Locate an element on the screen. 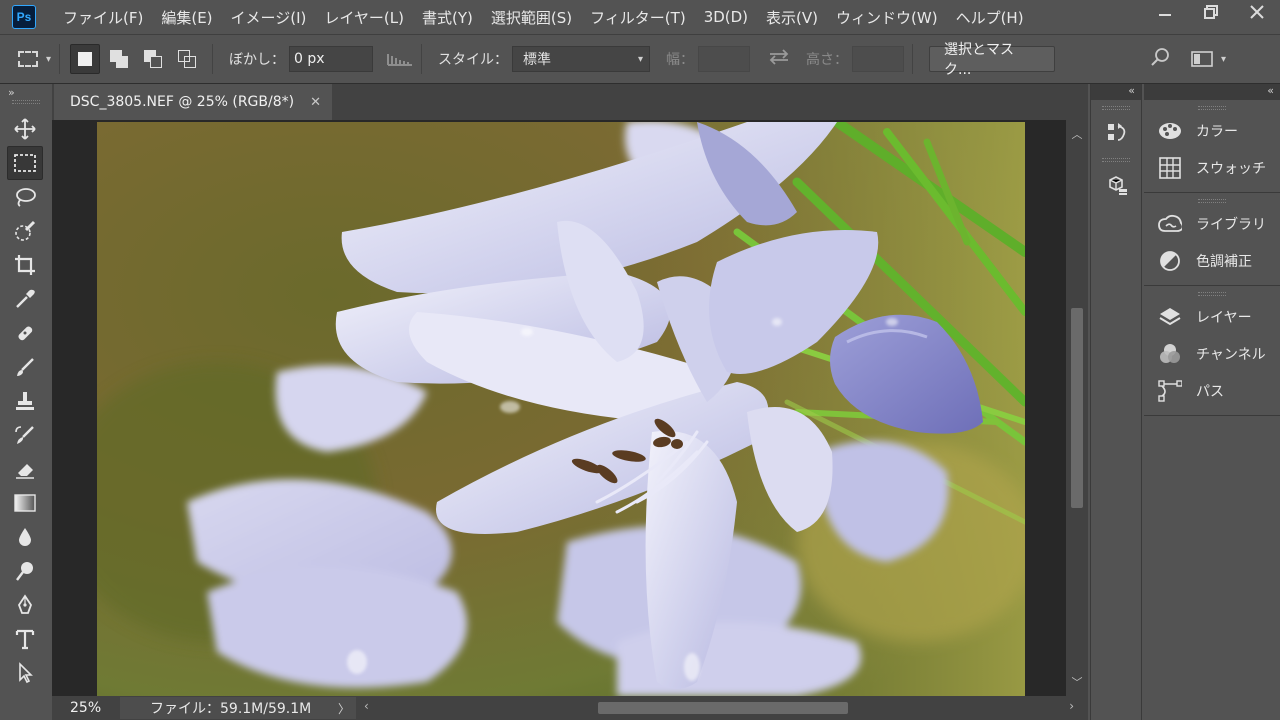 This screenshot has height=720, width=1280. menu-3d: 3D(D) is located at coordinates (726, 17).